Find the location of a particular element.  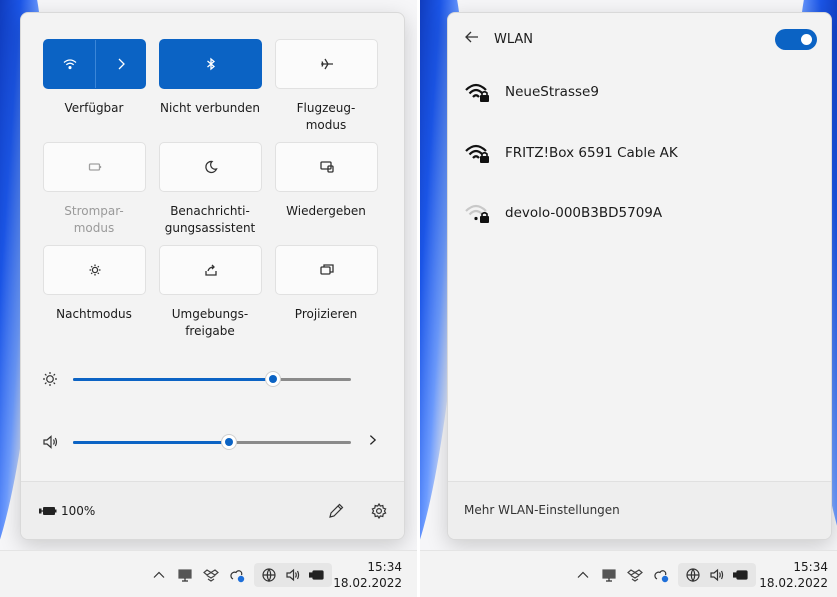

battery-status: 100% is located at coordinates (67, 511).